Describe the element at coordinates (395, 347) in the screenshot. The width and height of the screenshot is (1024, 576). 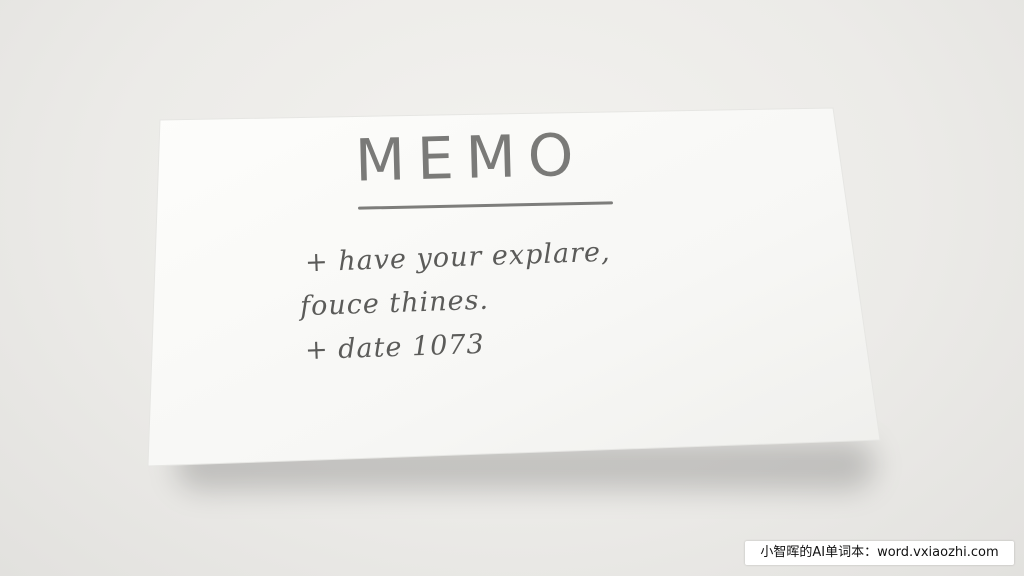
I see `memo-line-3: + date 1073` at that location.